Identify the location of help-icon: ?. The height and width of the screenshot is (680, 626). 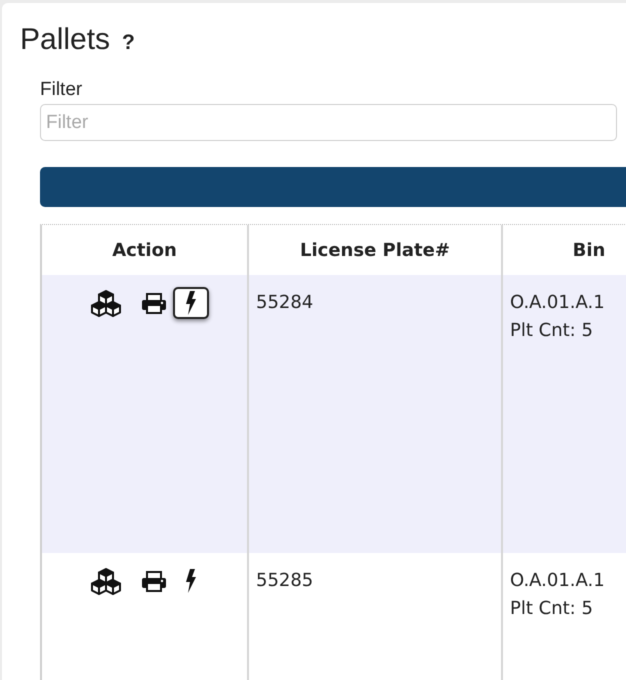
(128, 43).